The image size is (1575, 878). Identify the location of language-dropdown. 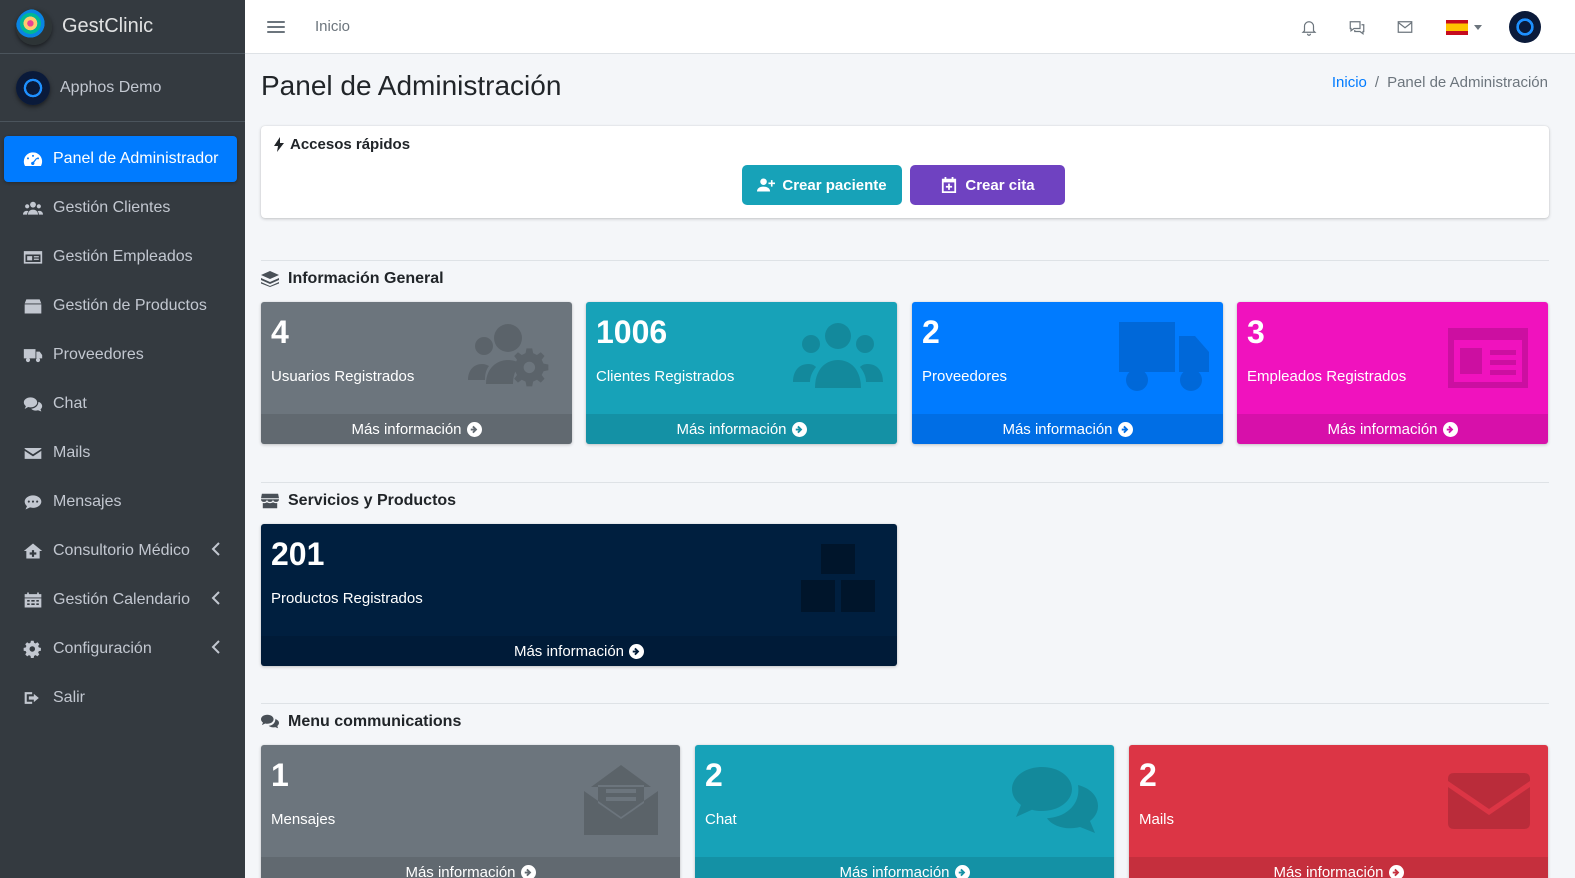
(1464, 27).